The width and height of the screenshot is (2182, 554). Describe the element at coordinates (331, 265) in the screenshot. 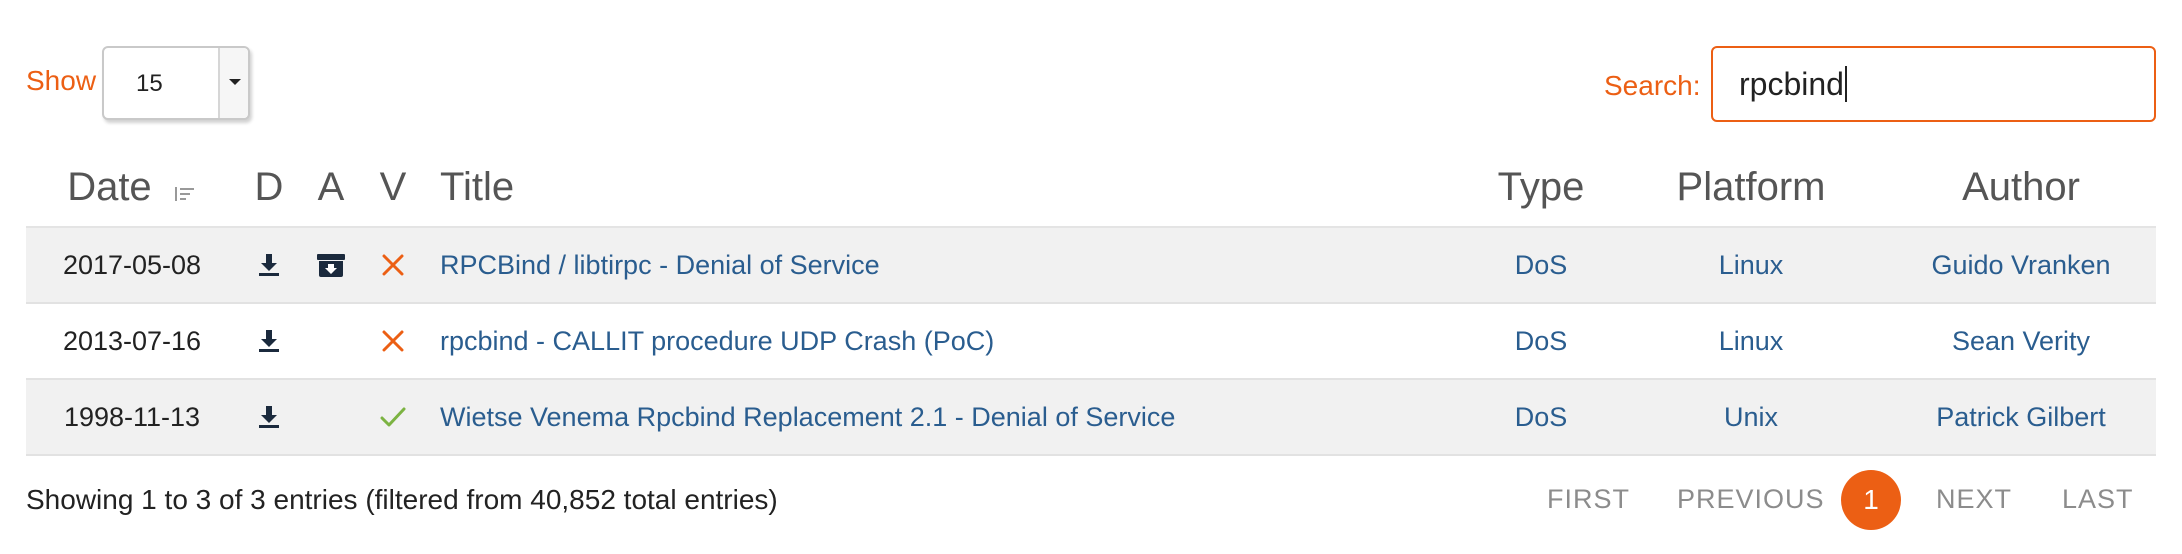

I see `archive-icon` at that location.